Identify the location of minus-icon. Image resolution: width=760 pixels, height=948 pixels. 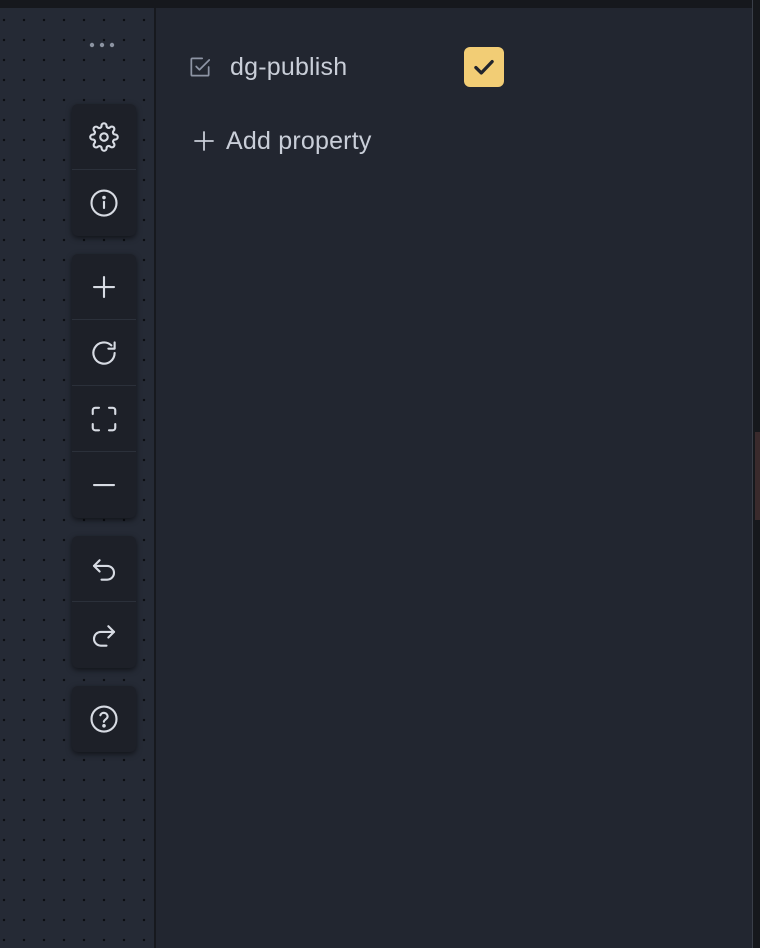
(104, 485).